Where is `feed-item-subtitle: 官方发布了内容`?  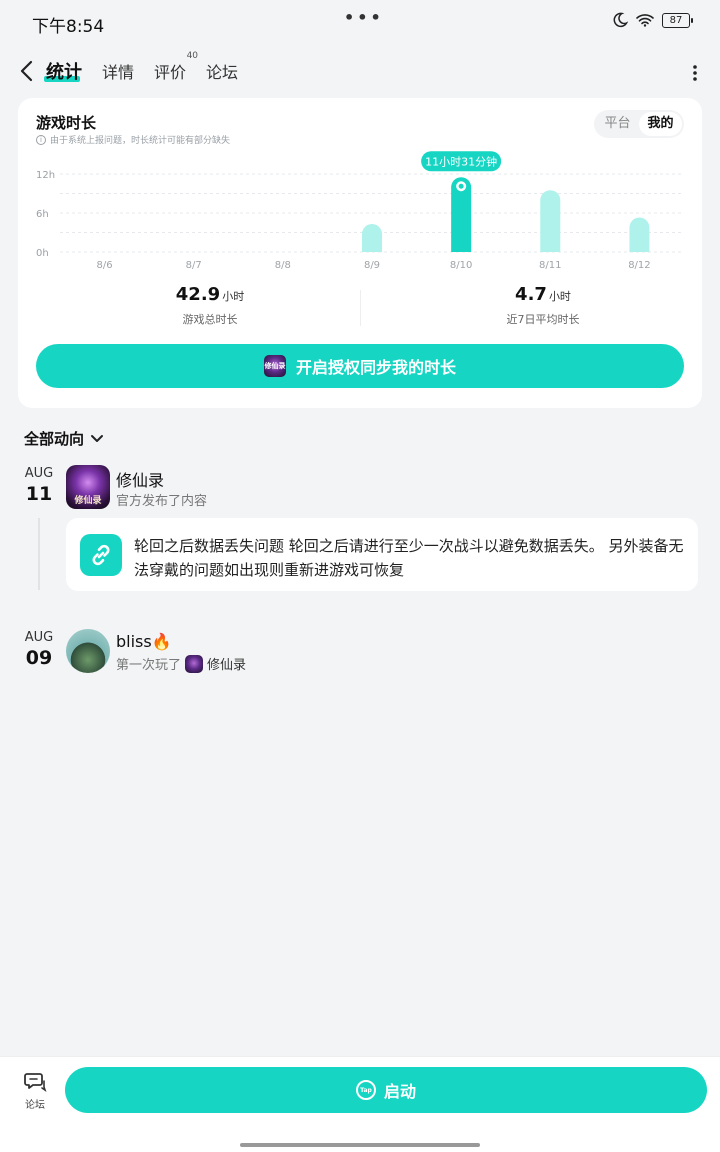
feed-item-subtitle: 官方发布了内容 is located at coordinates (162, 501).